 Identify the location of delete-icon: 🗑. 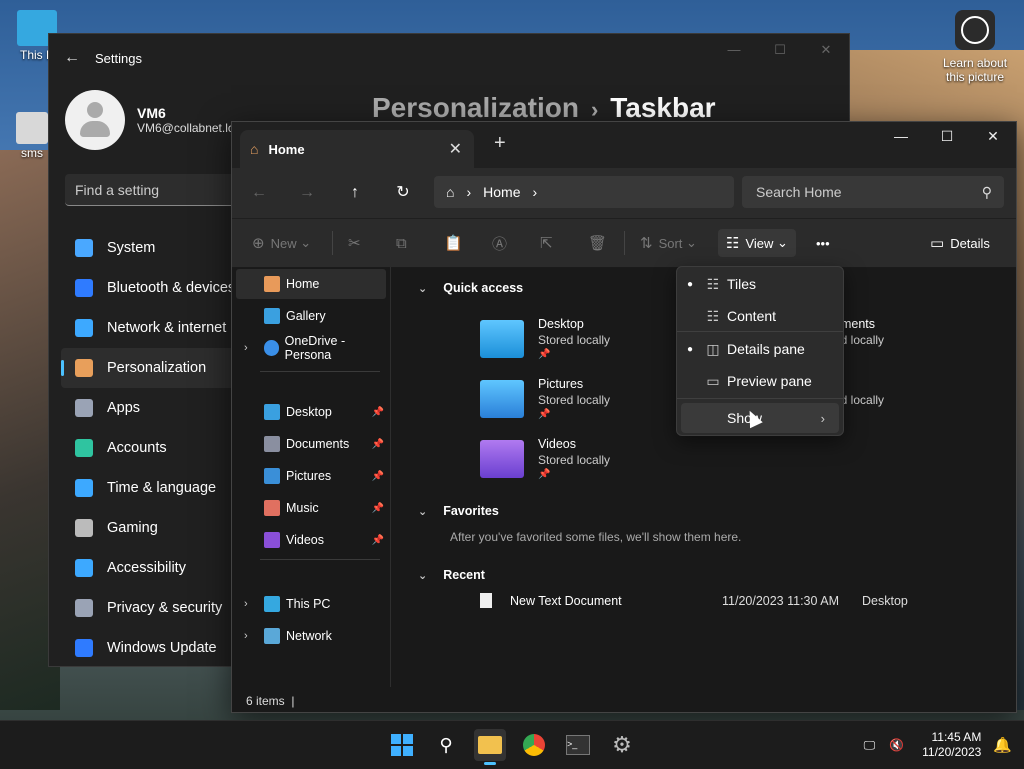
(600, 243).